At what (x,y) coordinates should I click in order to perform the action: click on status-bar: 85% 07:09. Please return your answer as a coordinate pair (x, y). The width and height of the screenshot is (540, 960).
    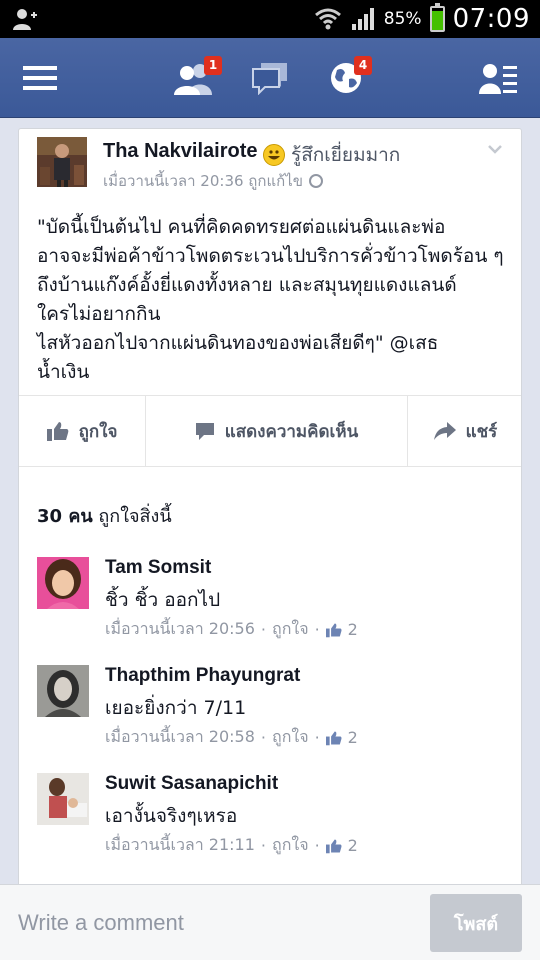
    Looking at the image, I should click on (270, 19).